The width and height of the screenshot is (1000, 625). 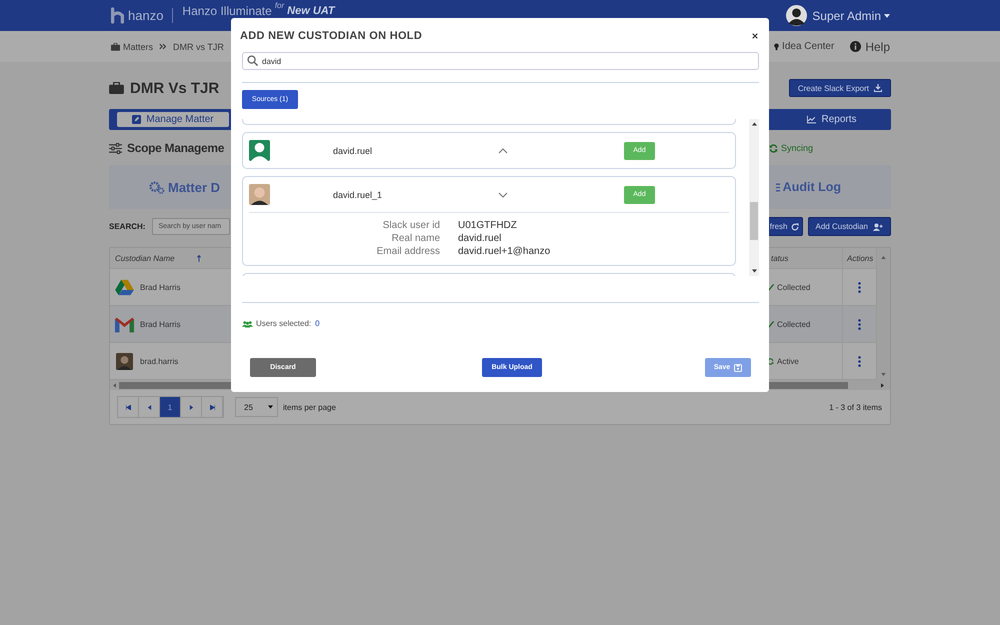 I want to click on custodian-name: brad.harris, so click(x=159, y=361).